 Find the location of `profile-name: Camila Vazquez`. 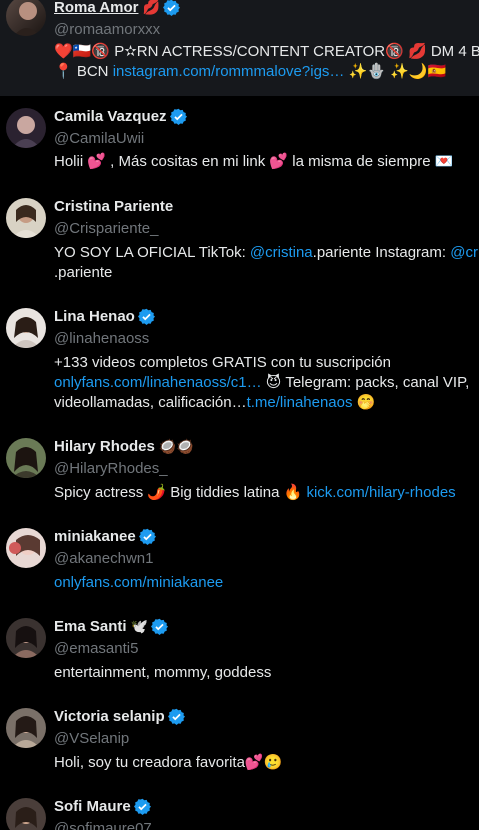

profile-name: Camila Vazquez is located at coordinates (110, 116).